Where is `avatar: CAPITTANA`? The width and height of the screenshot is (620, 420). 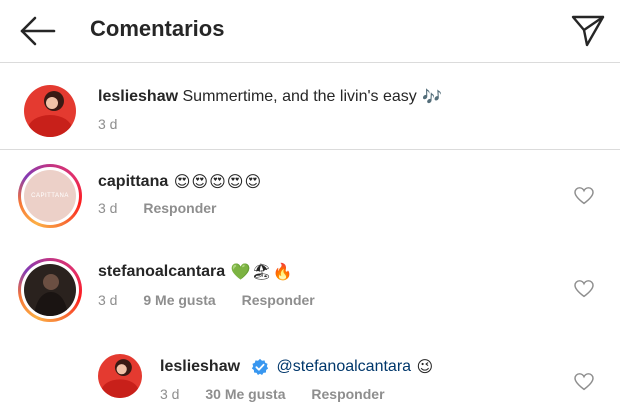
avatar: CAPITTANA is located at coordinates (50, 196).